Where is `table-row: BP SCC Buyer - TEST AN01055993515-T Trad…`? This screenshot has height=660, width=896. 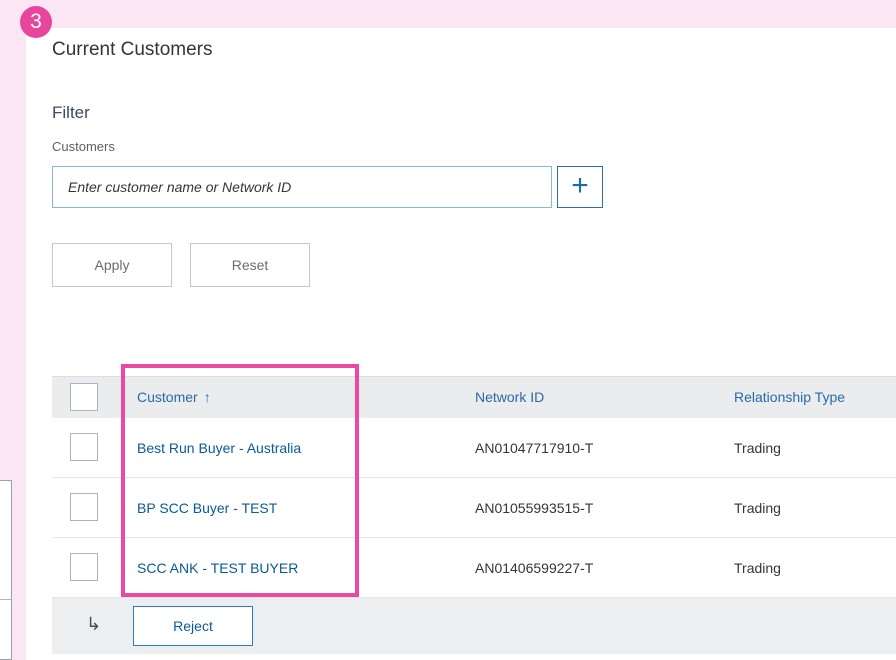 table-row: BP SCC Buyer - TEST AN01055993515-T Trad… is located at coordinates (474, 508).